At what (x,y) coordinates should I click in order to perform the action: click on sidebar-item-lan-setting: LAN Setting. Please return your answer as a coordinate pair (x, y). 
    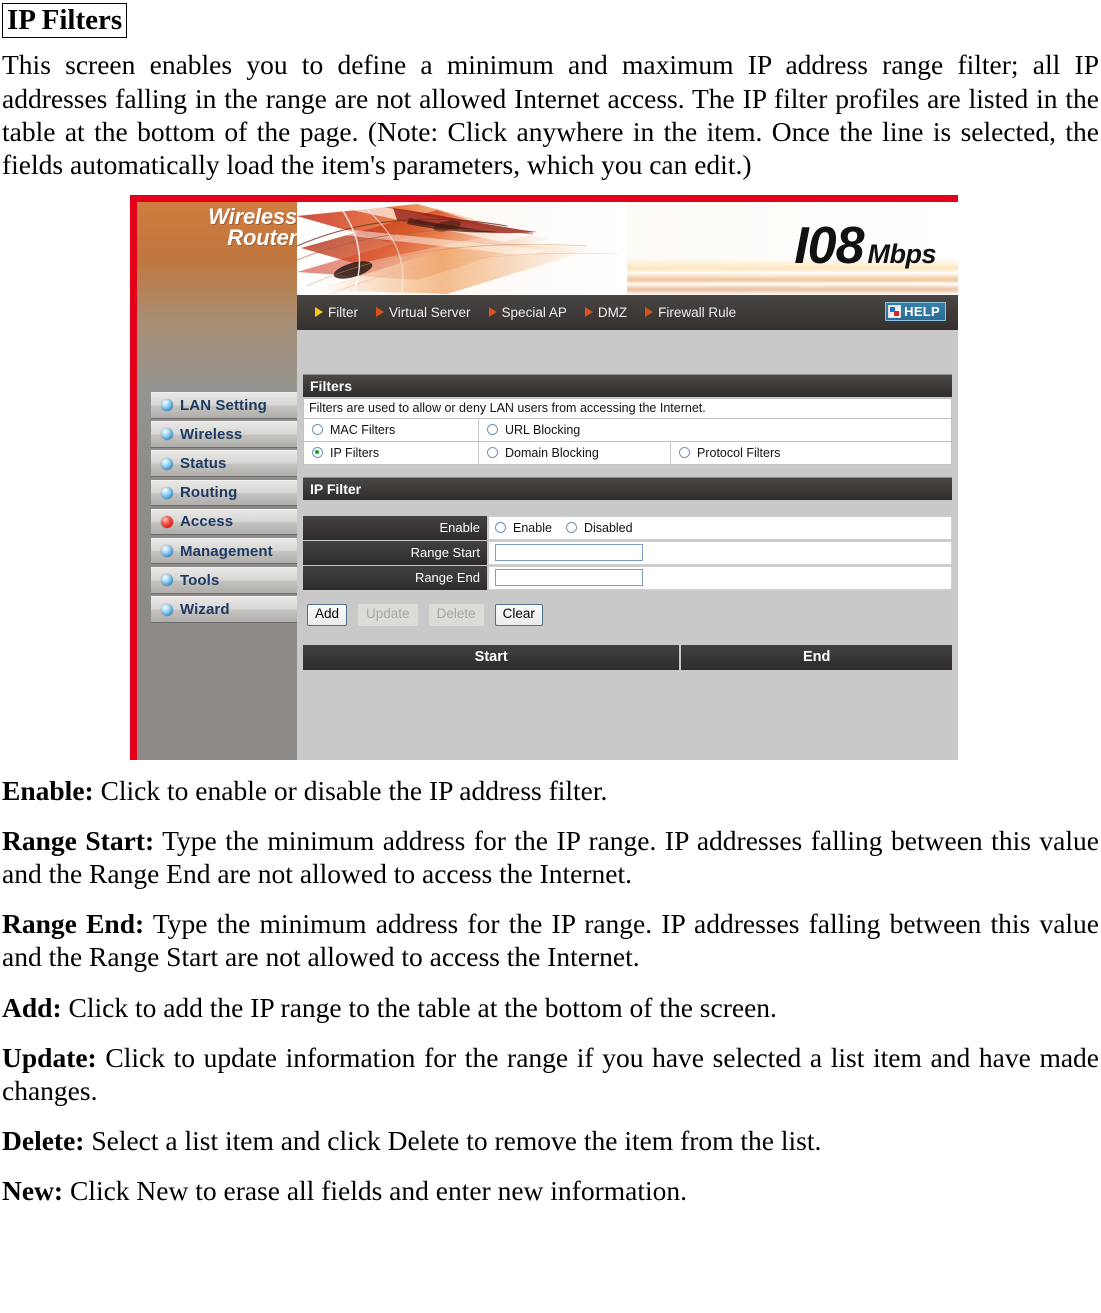
    Looking at the image, I should click on (225, 405).